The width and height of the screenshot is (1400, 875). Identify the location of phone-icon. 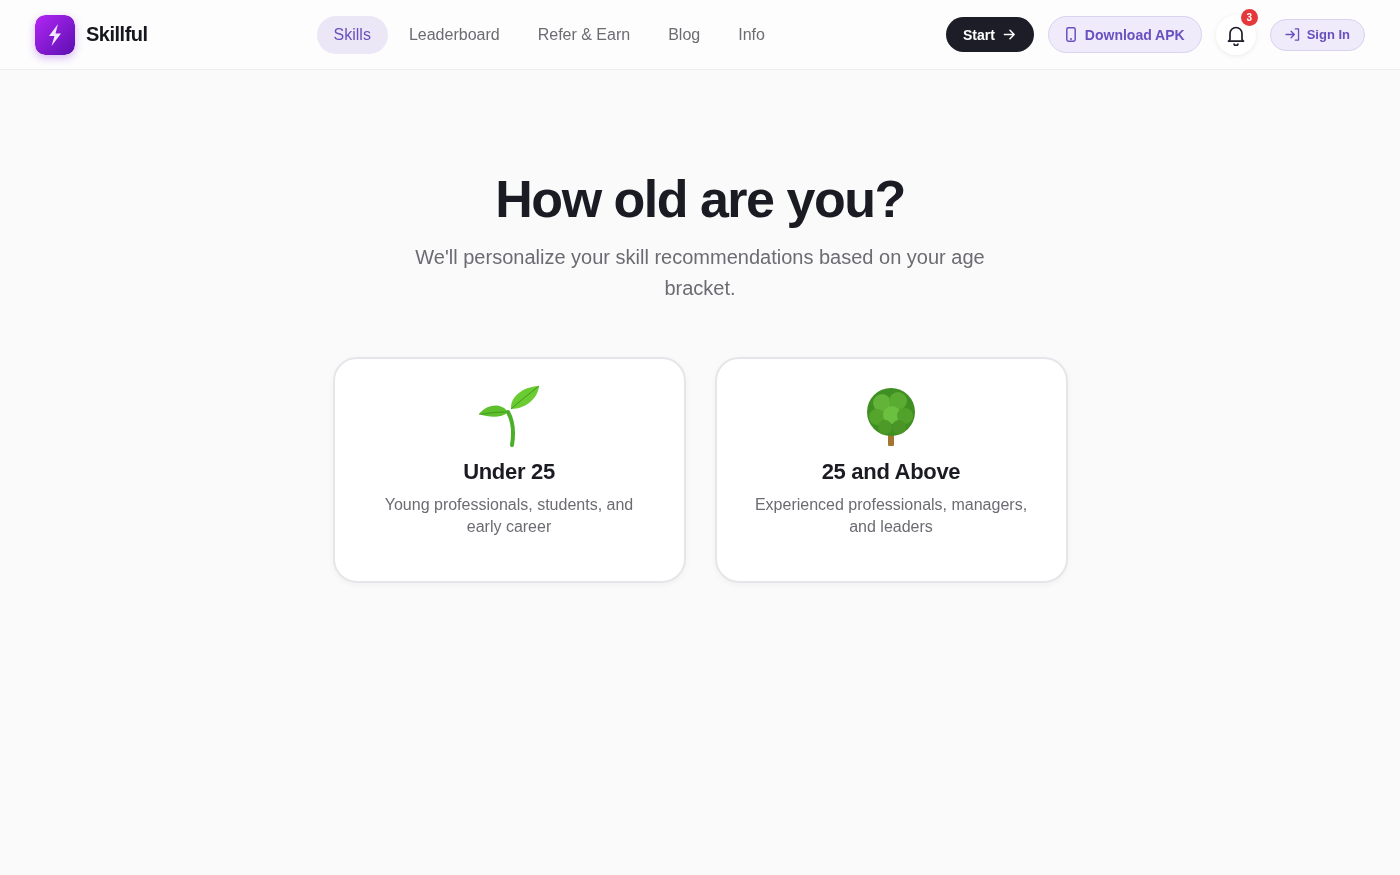
(1070, 34).